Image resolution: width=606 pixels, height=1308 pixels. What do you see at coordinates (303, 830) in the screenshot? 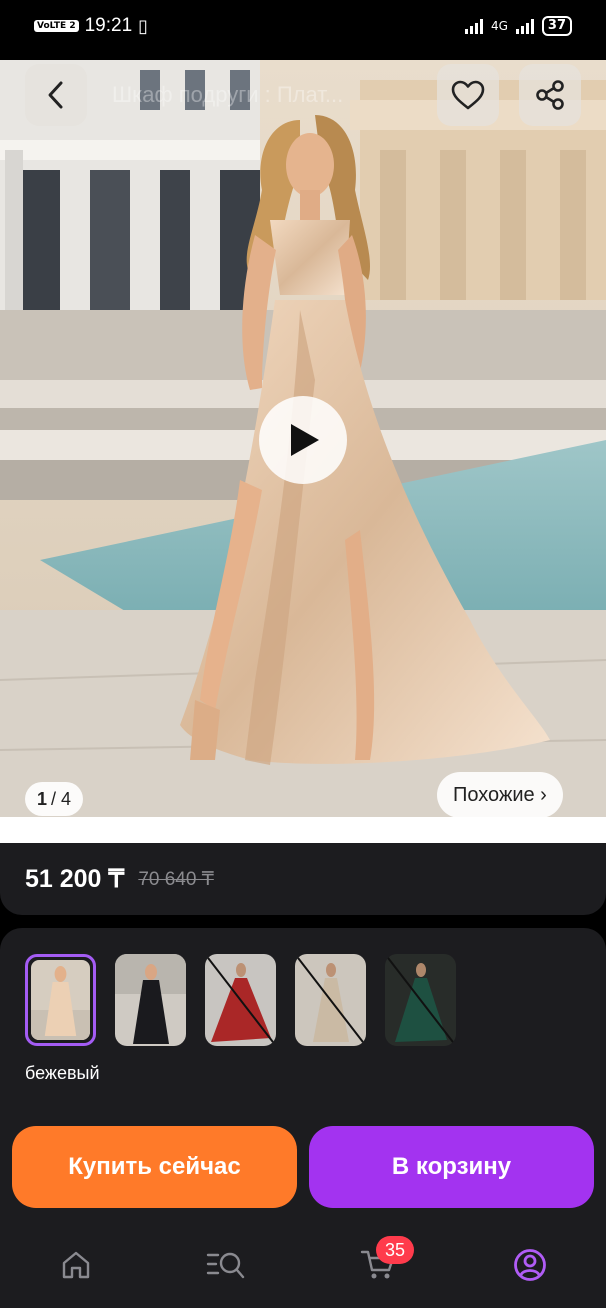
I see `divider` at bounding box center [303, 830].